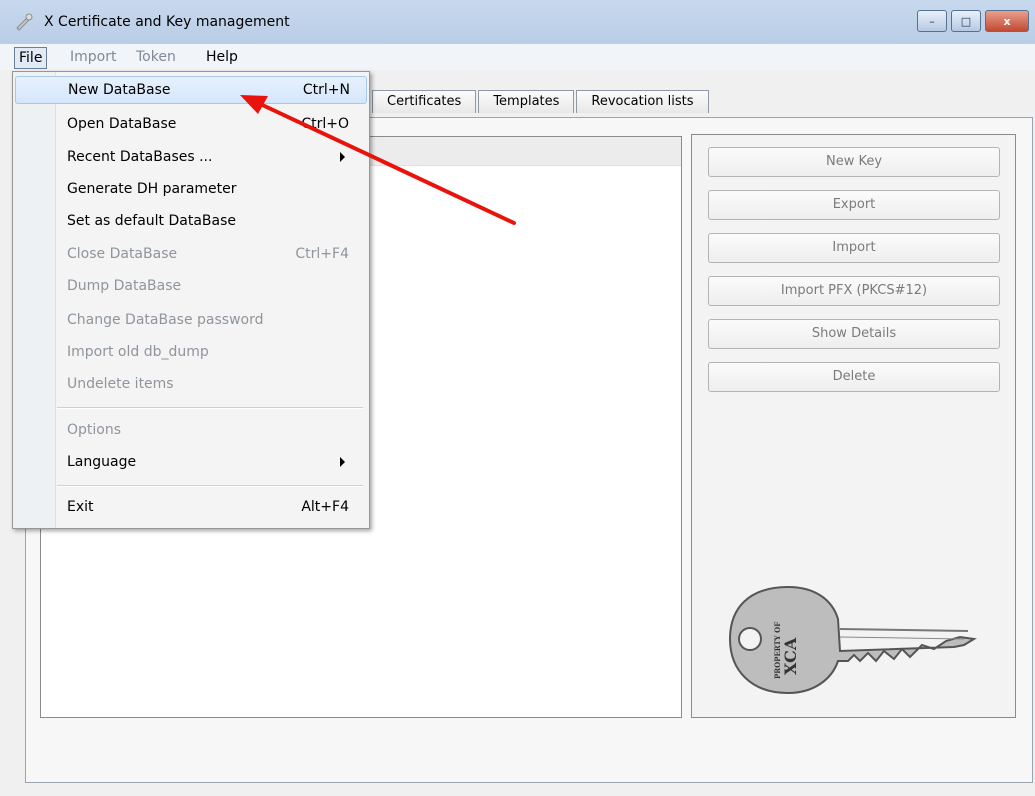 The image size is (1035, 796). Describe the element at coordinates (122, 254) in the screenshot. I see `menu-item-label: Close DataBase` at that location.